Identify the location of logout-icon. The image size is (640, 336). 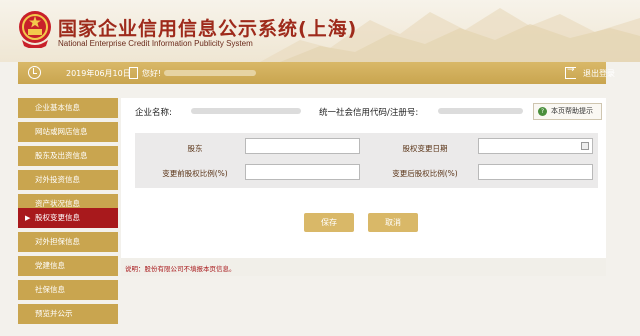
(570, 72).